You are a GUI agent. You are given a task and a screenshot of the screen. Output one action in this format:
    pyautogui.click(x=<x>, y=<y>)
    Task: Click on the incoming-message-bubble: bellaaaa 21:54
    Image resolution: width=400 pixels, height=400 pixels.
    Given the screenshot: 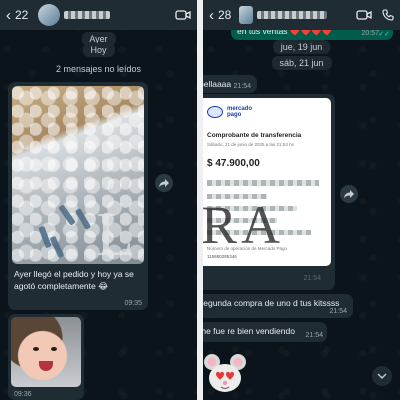 What is the action you would take?
    pyautogui.click(x=230, y=84)
    